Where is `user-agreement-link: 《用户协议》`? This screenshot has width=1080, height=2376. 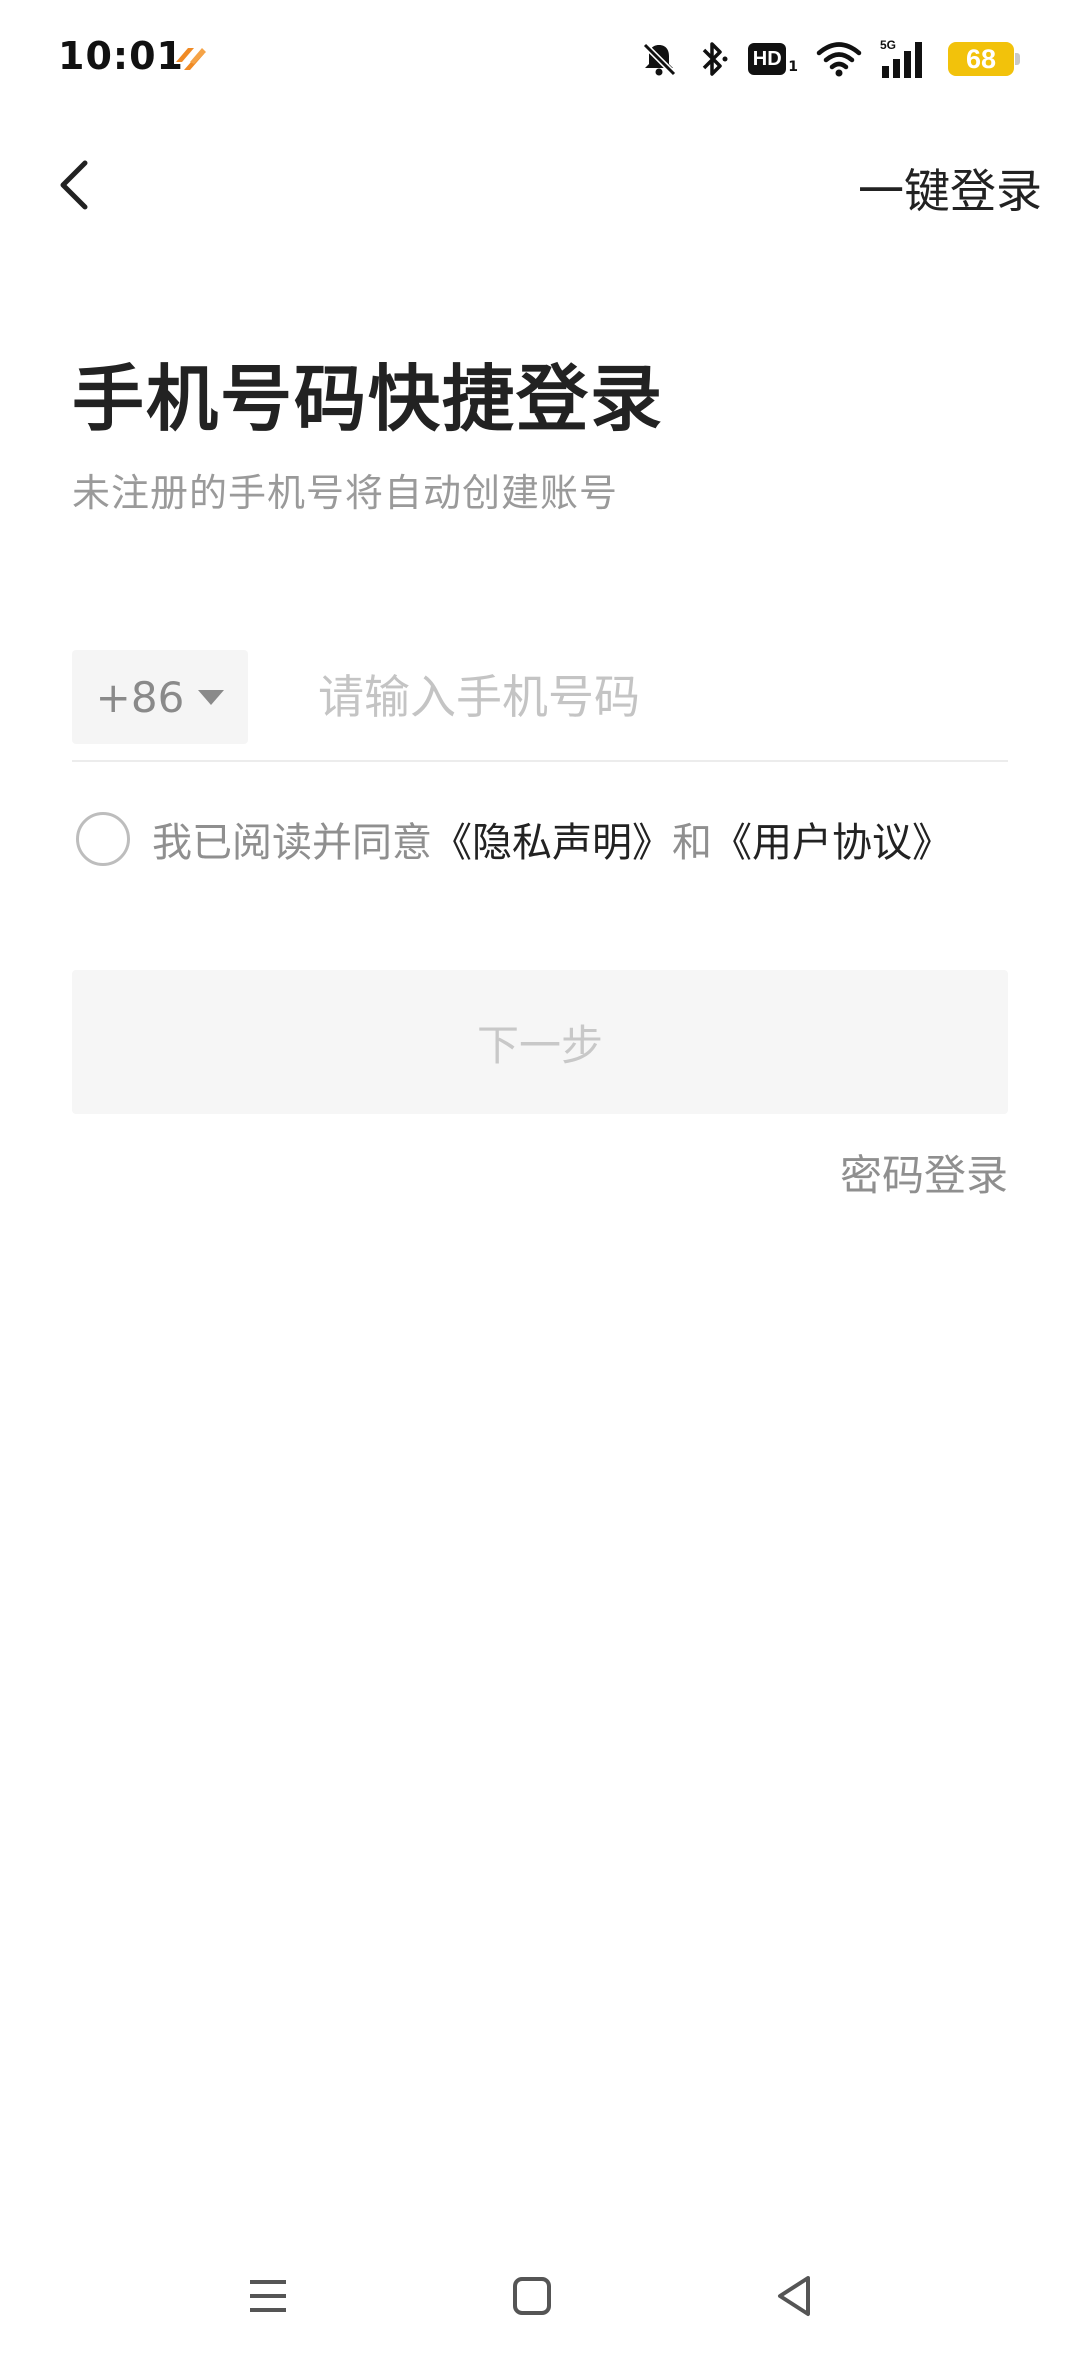 user-agreement-link: 《用户协议》 is located at coordinates (832, 839).